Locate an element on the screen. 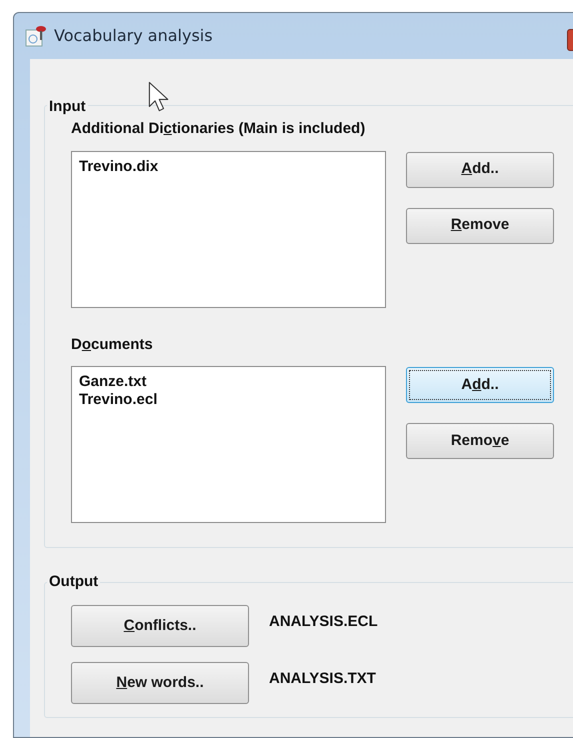 The image size is (573, 738). window-title: Vocabulary analysis is located at coordinates (133, 36).